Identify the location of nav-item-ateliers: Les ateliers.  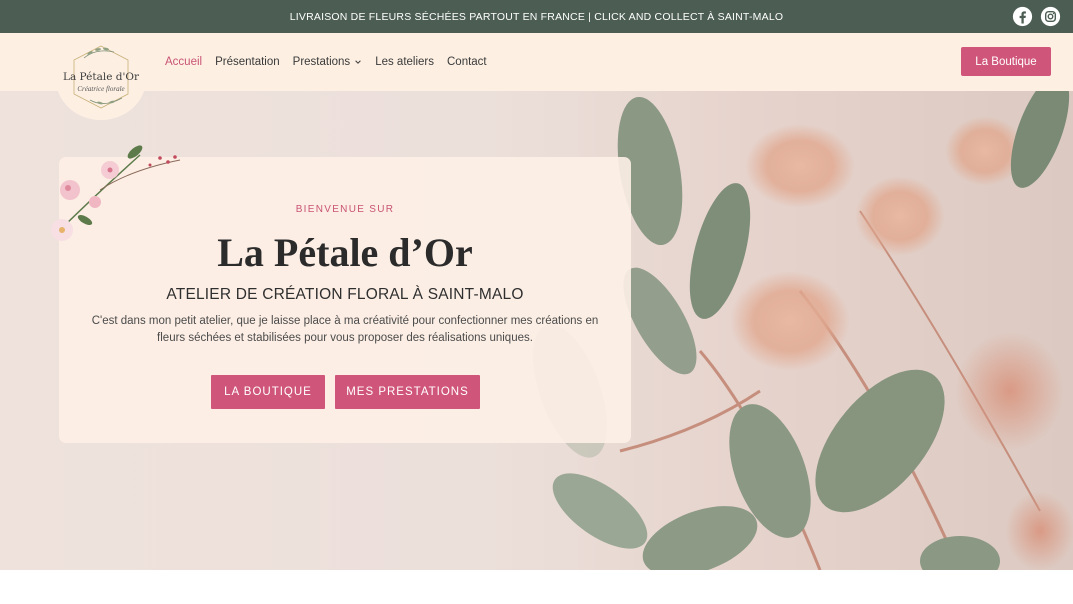
(404, 62).